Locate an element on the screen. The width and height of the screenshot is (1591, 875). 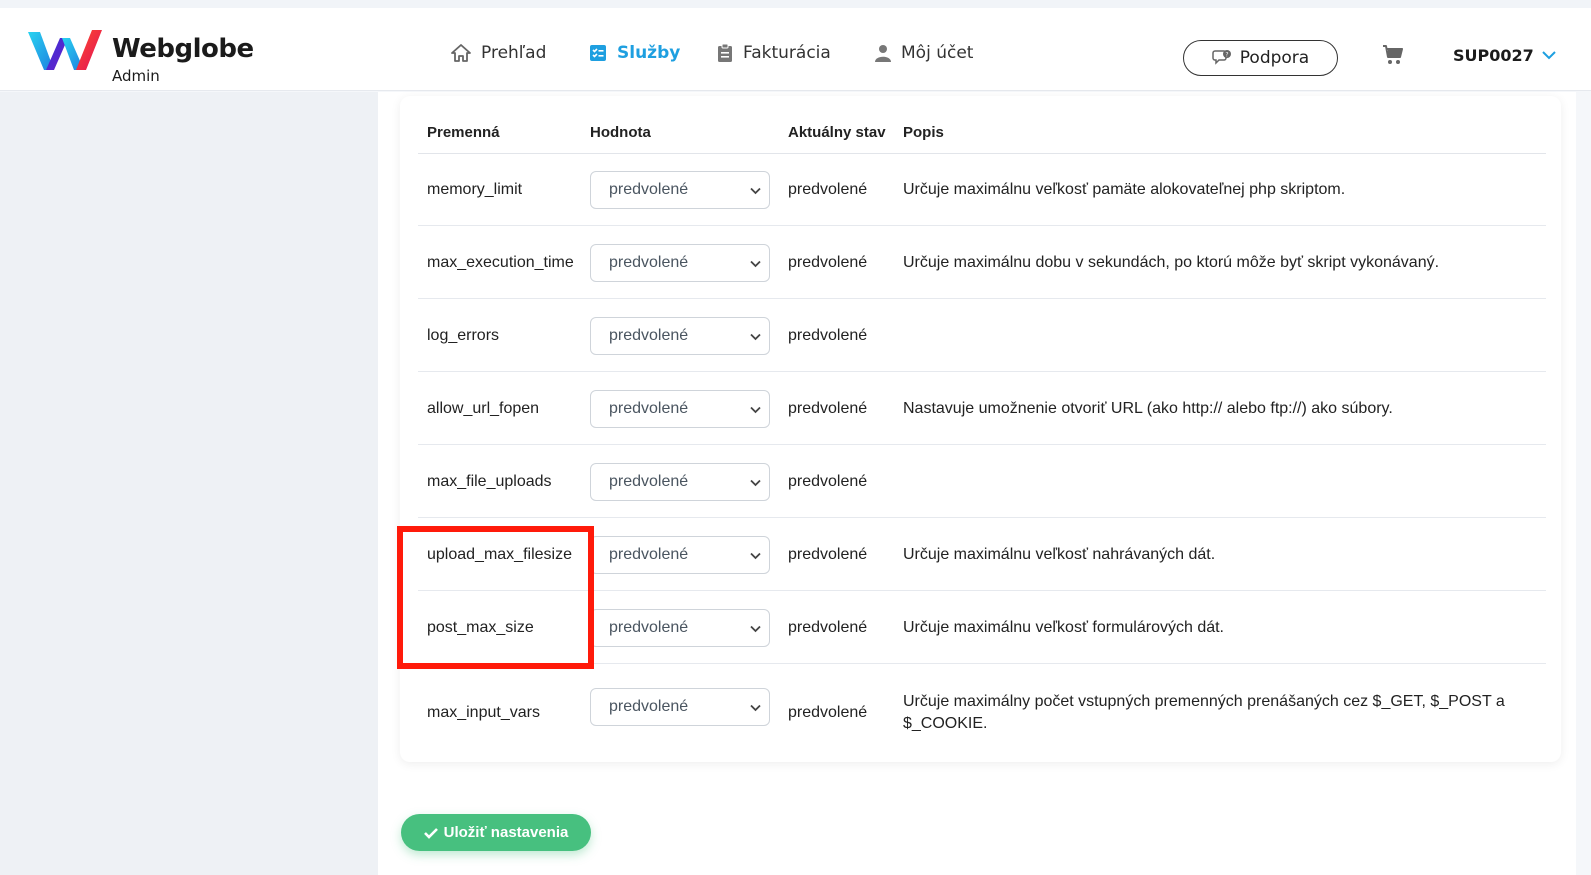
table-row: log_errors predvolené predvolené is located at coordinates (982, 336).